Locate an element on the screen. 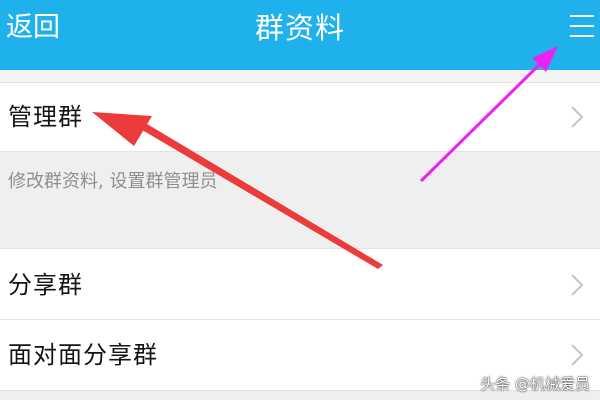 The image size is (600, 400). manage-group-label: 管理群 is located at coordinates (45, 117).